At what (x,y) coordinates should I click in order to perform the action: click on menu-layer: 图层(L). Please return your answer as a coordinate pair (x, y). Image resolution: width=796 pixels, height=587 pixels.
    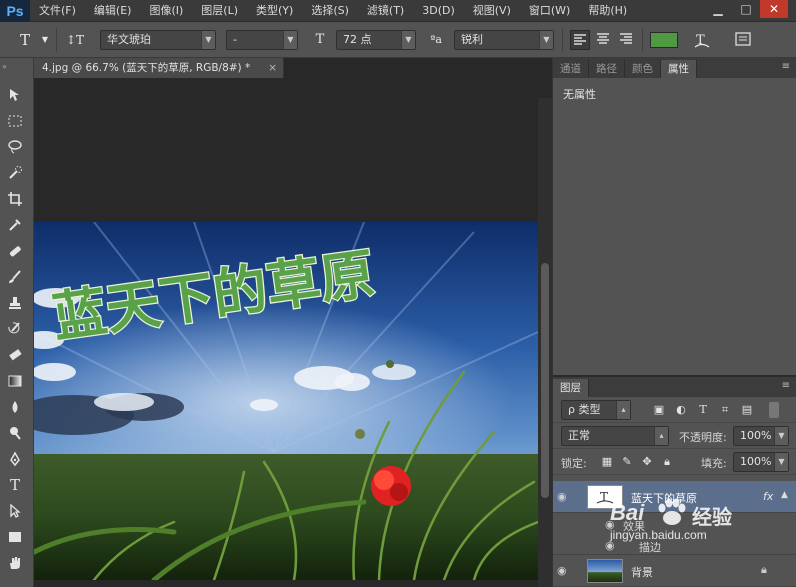
    Looking at the image, I should click on (219, 11).